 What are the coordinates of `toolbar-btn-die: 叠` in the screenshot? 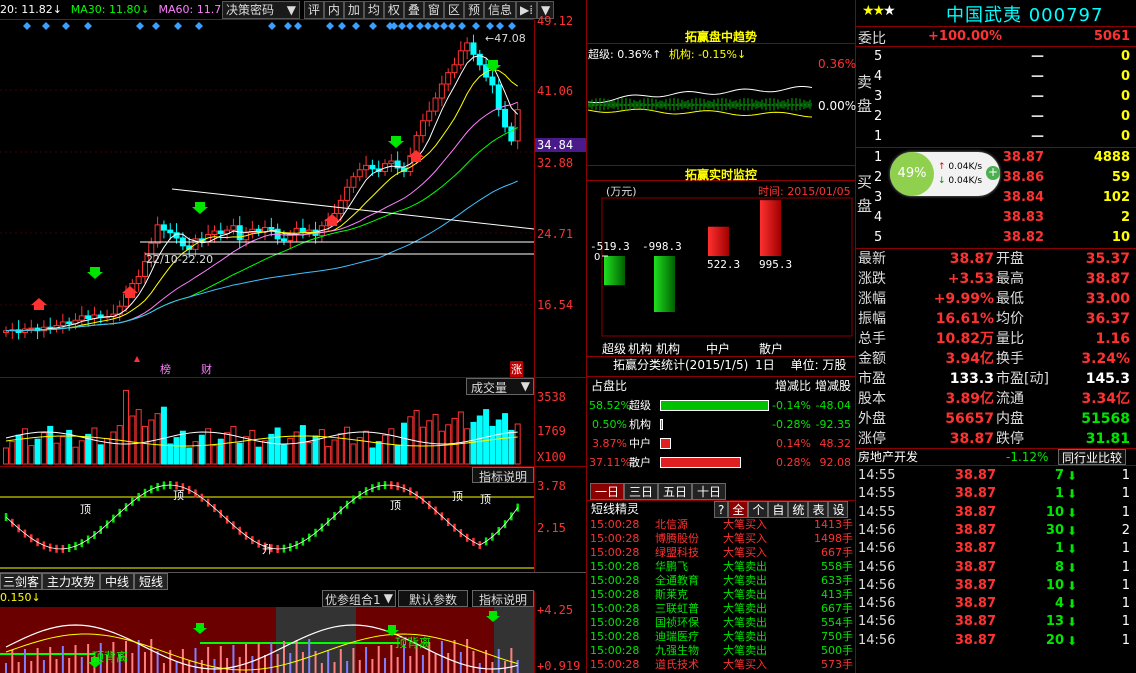 It's located at (413, 10).